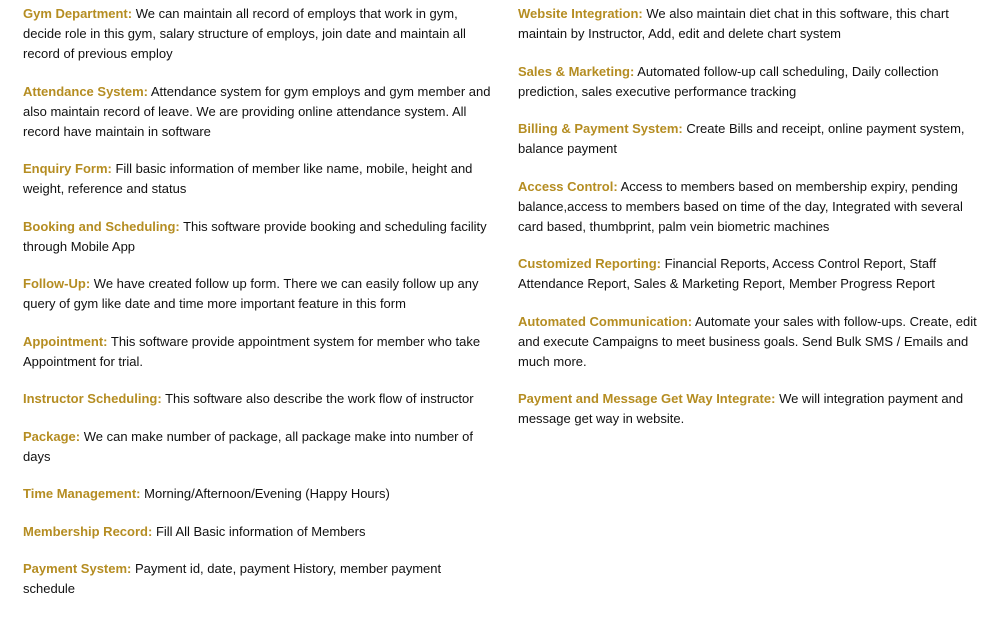 This screenshot has width=1000, height=617. I want to click on feature-label: Membership Record:, so click(88, 531).